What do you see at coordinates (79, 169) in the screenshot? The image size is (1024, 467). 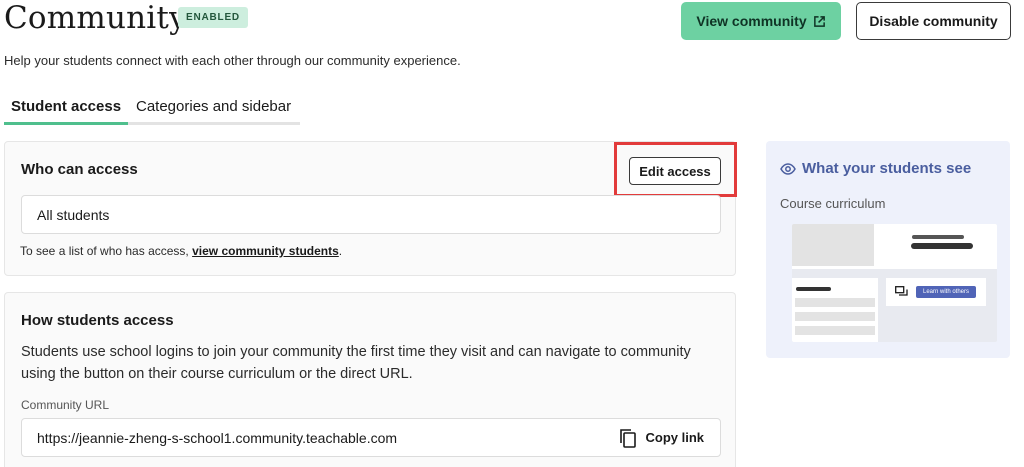 I see `who-can-access-heading: Who can access` at bounding box center [79, 169].